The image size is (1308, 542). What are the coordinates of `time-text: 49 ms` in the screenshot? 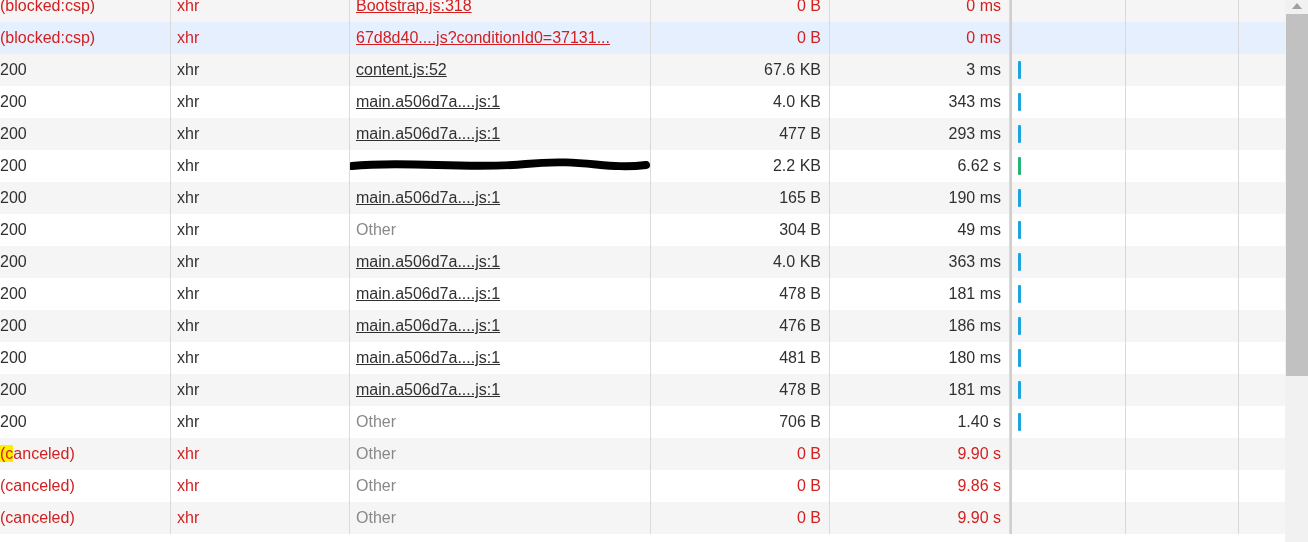 It's located at (979, 230).